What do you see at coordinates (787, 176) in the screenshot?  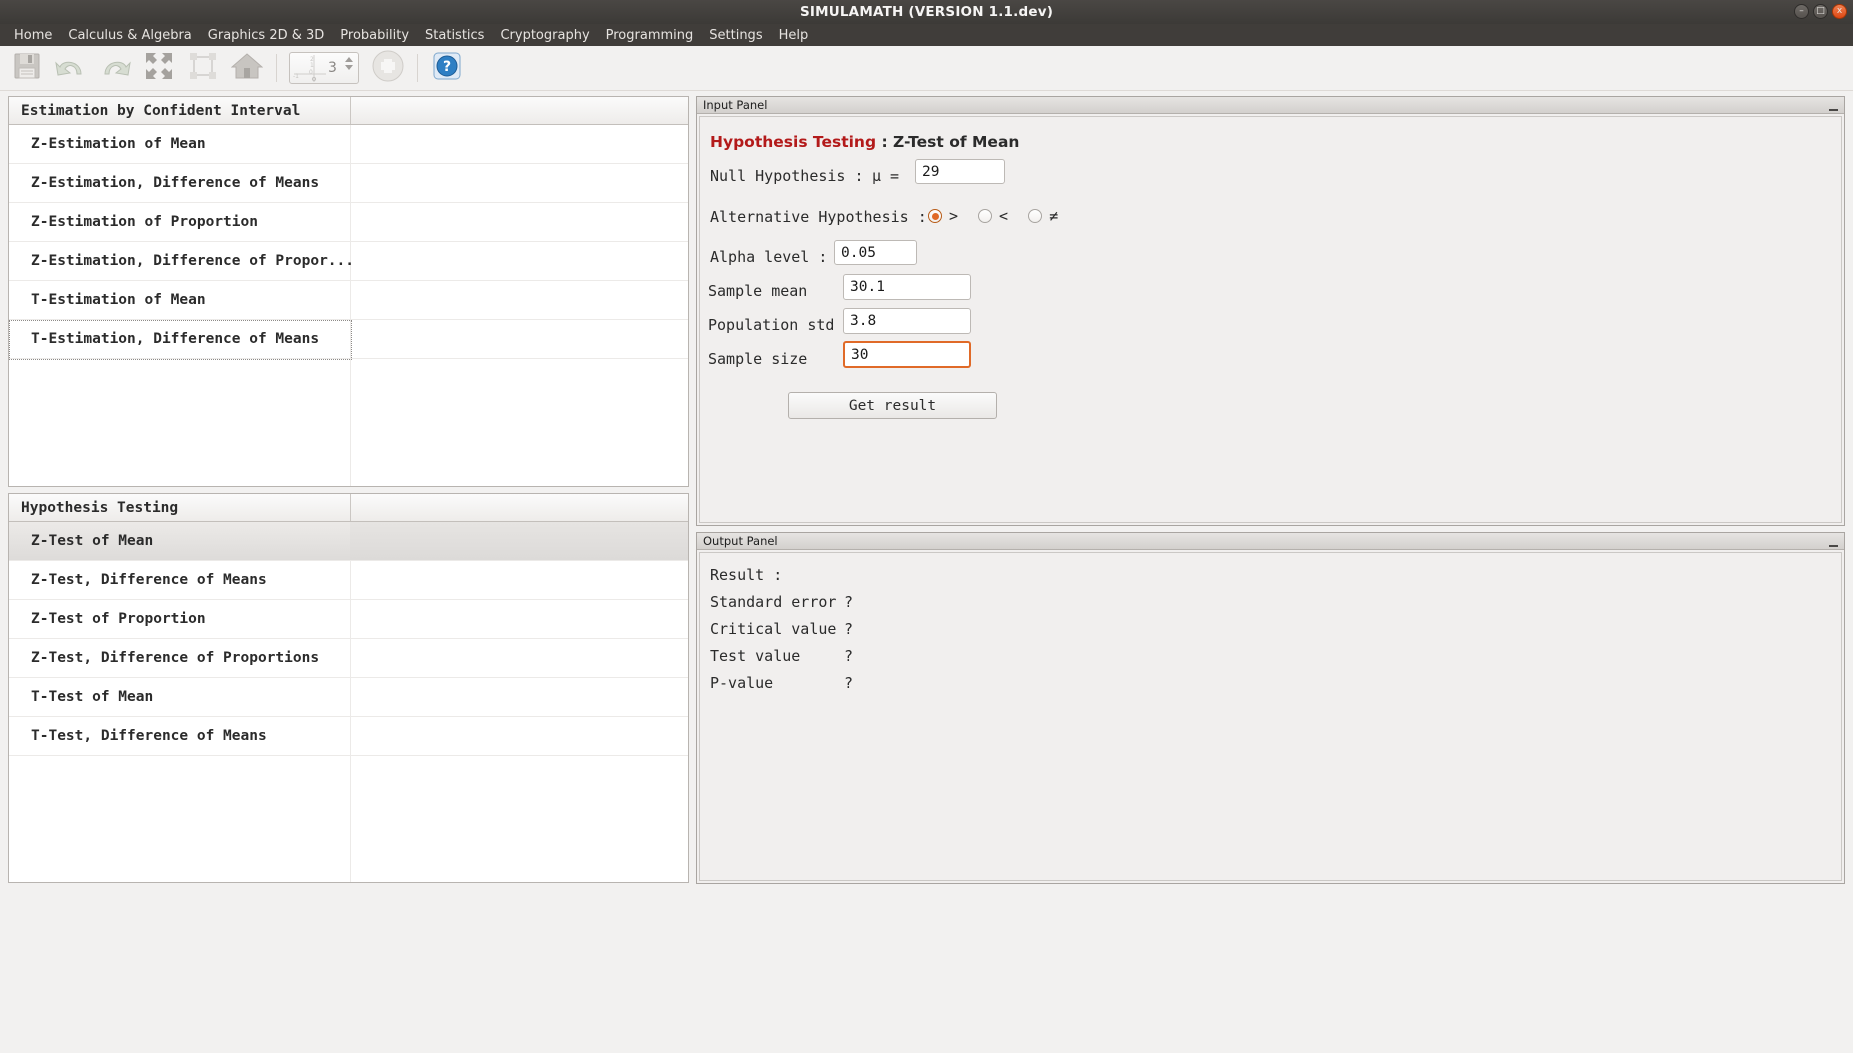 I see `null-hypothesis-label: Null Hypothesis :` at bounding box center [787, 176].